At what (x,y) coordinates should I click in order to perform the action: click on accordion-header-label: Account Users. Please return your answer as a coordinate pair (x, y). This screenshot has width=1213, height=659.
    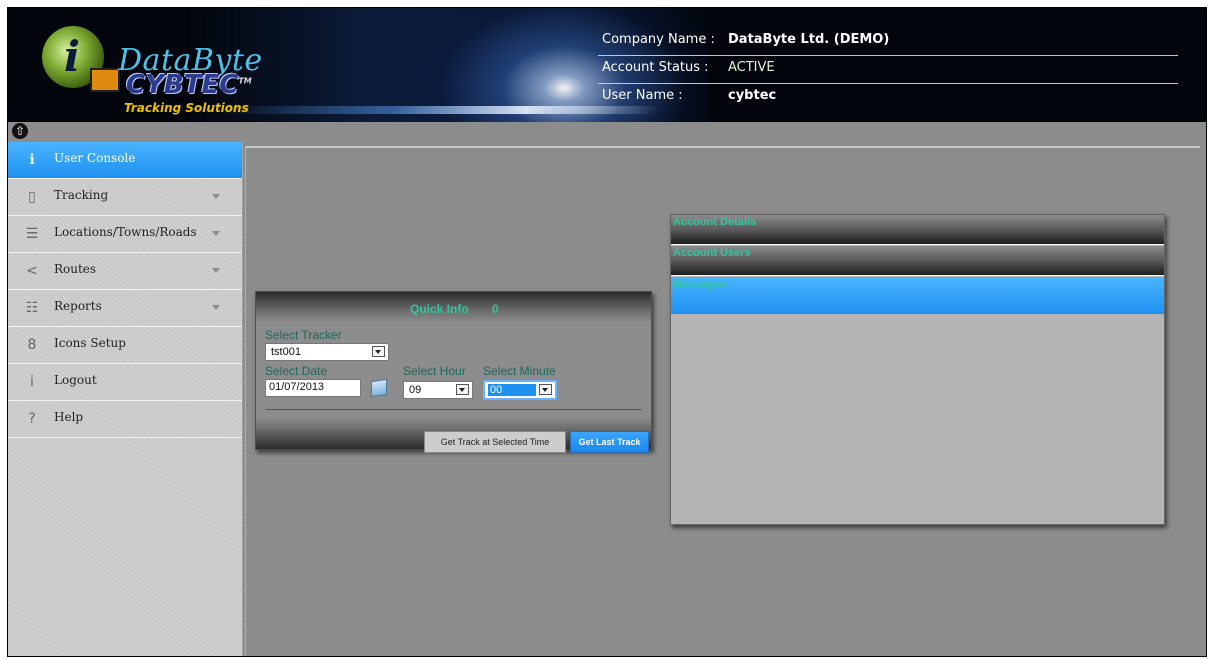
    Looking at the image, I should click on (712, 253).